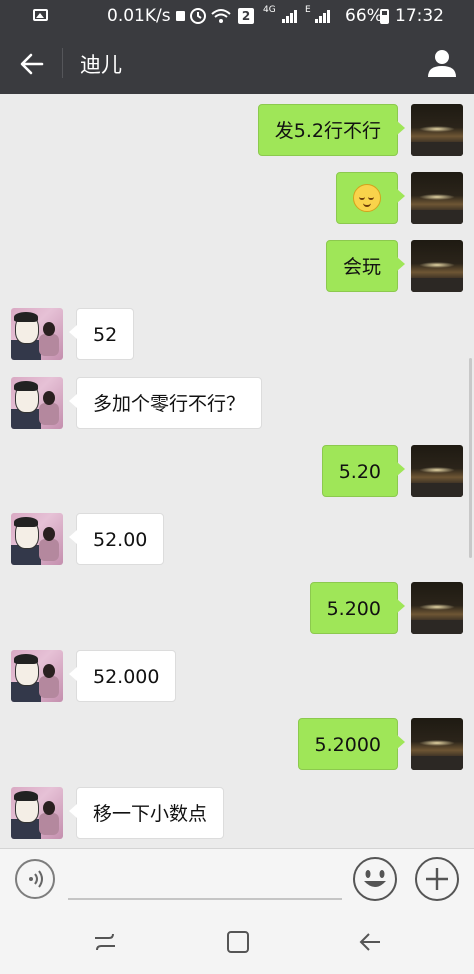  Describe the element at coordinates (122, 676) in the screenshot. I see `message-bubble: 52.000` at that location.